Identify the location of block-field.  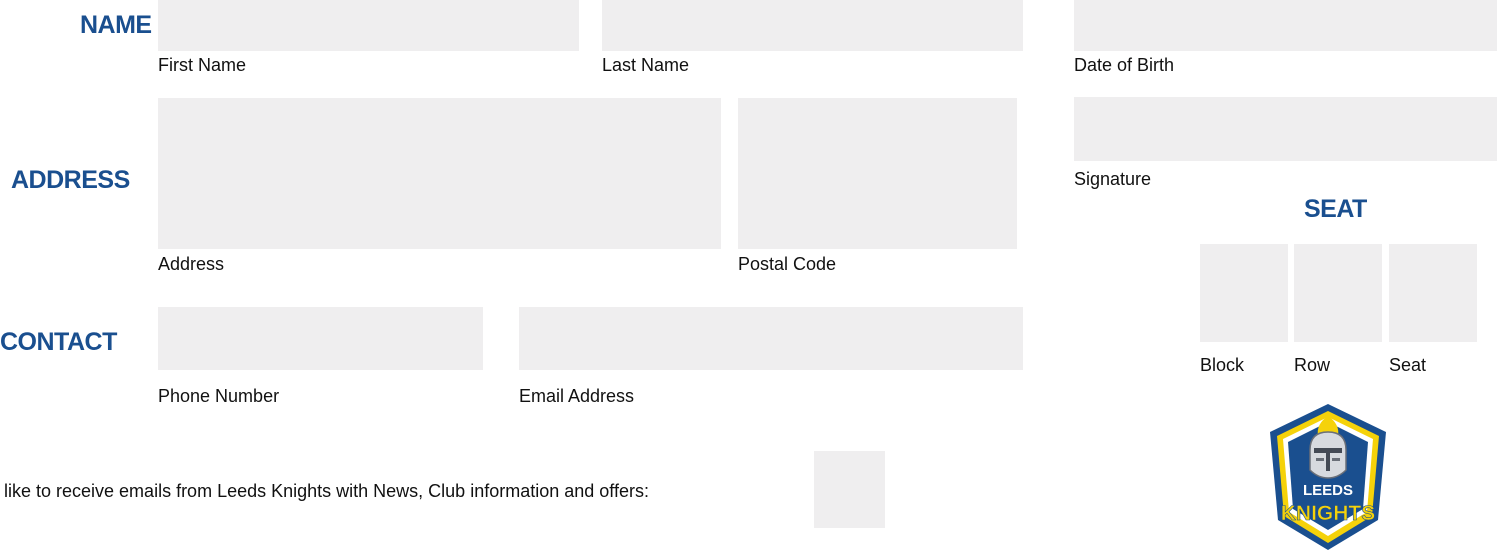
(1244, 293).